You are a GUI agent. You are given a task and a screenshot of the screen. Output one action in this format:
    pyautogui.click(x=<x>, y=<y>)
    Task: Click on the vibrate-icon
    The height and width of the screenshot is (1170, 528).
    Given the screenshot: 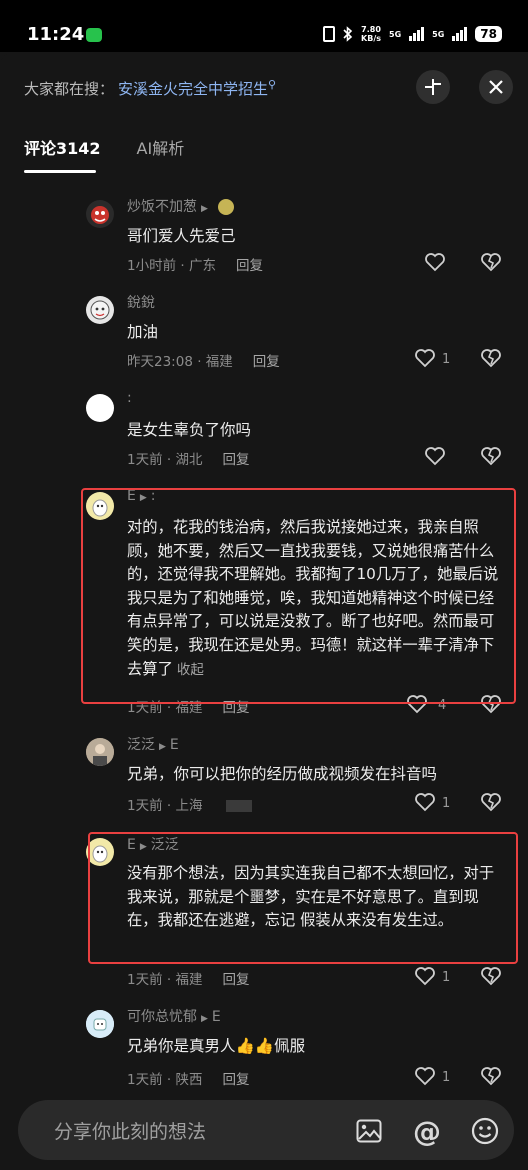 What is the action you would take?
    pyautogui.click(x=329, y=34)
    